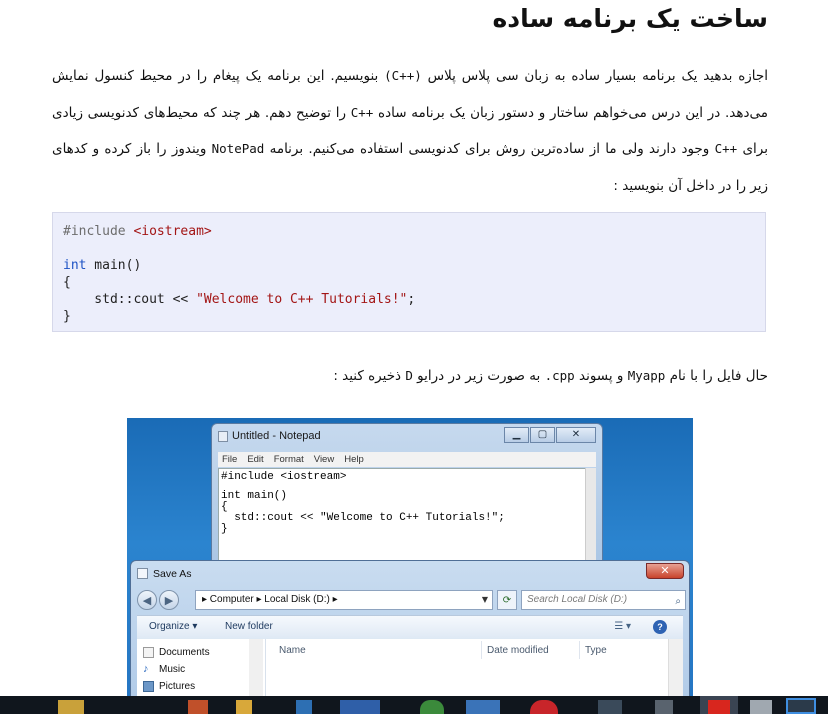  I want to click on sidebar-item-documents: Documents, so click(176, 652).